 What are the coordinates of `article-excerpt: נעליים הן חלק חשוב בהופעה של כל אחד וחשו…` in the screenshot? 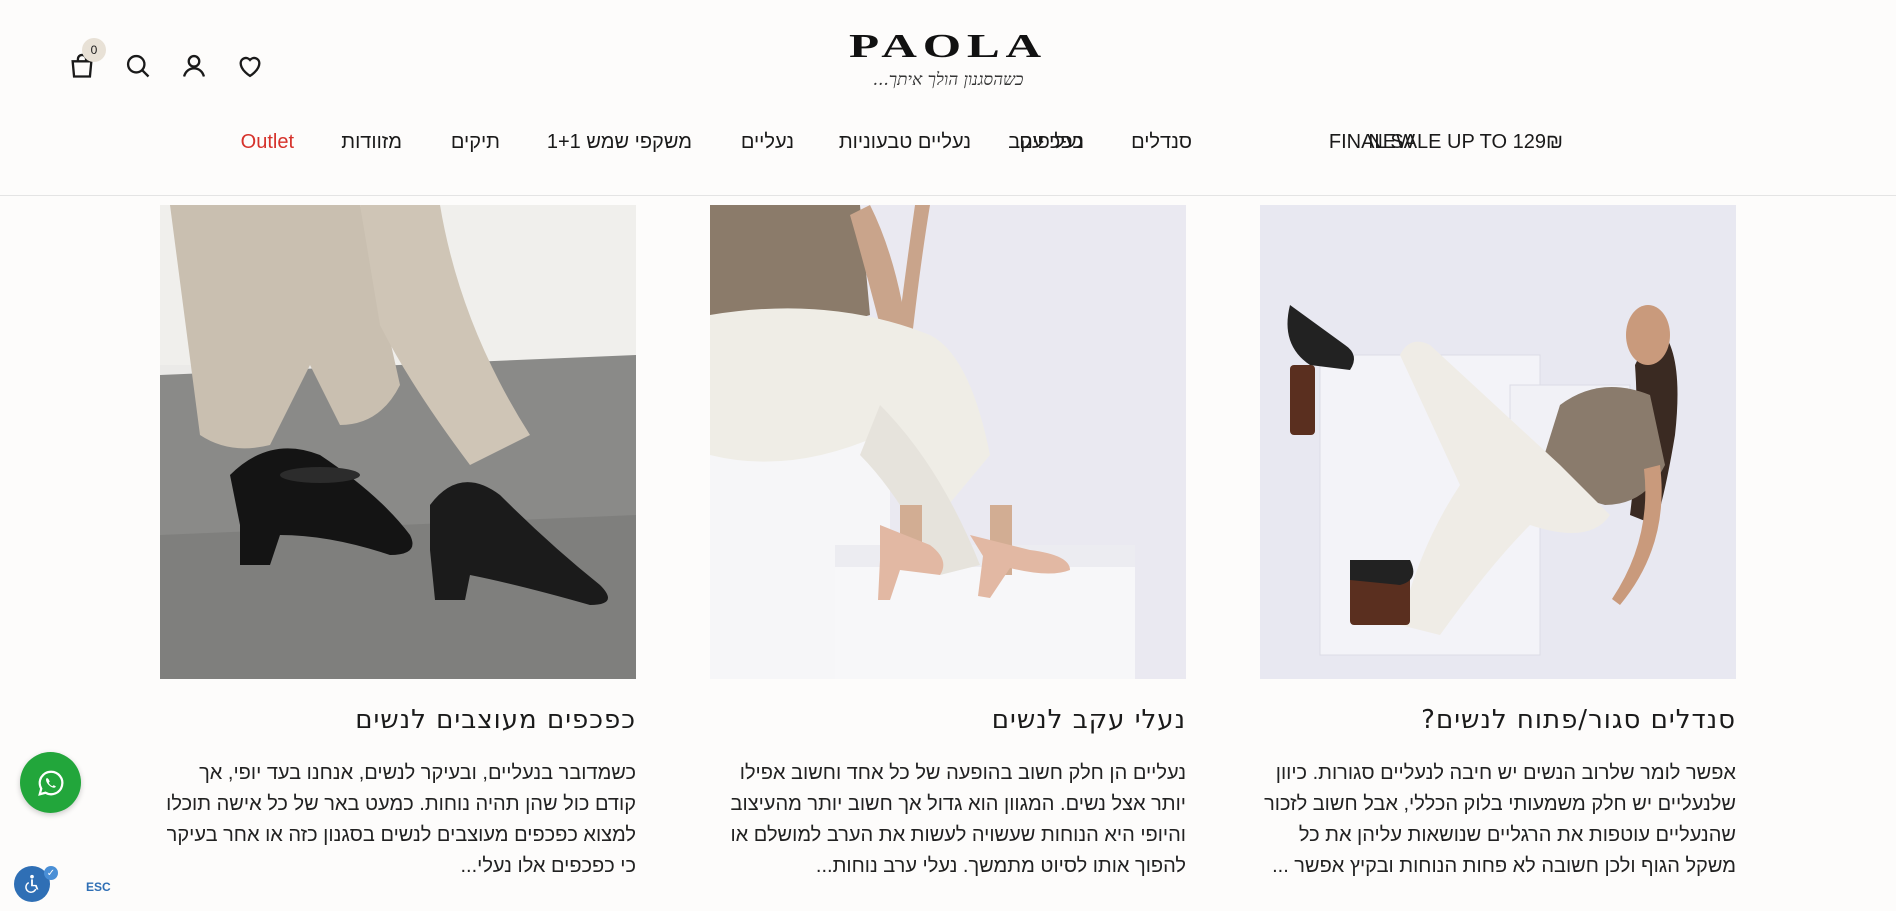 It's located at (958, 819).